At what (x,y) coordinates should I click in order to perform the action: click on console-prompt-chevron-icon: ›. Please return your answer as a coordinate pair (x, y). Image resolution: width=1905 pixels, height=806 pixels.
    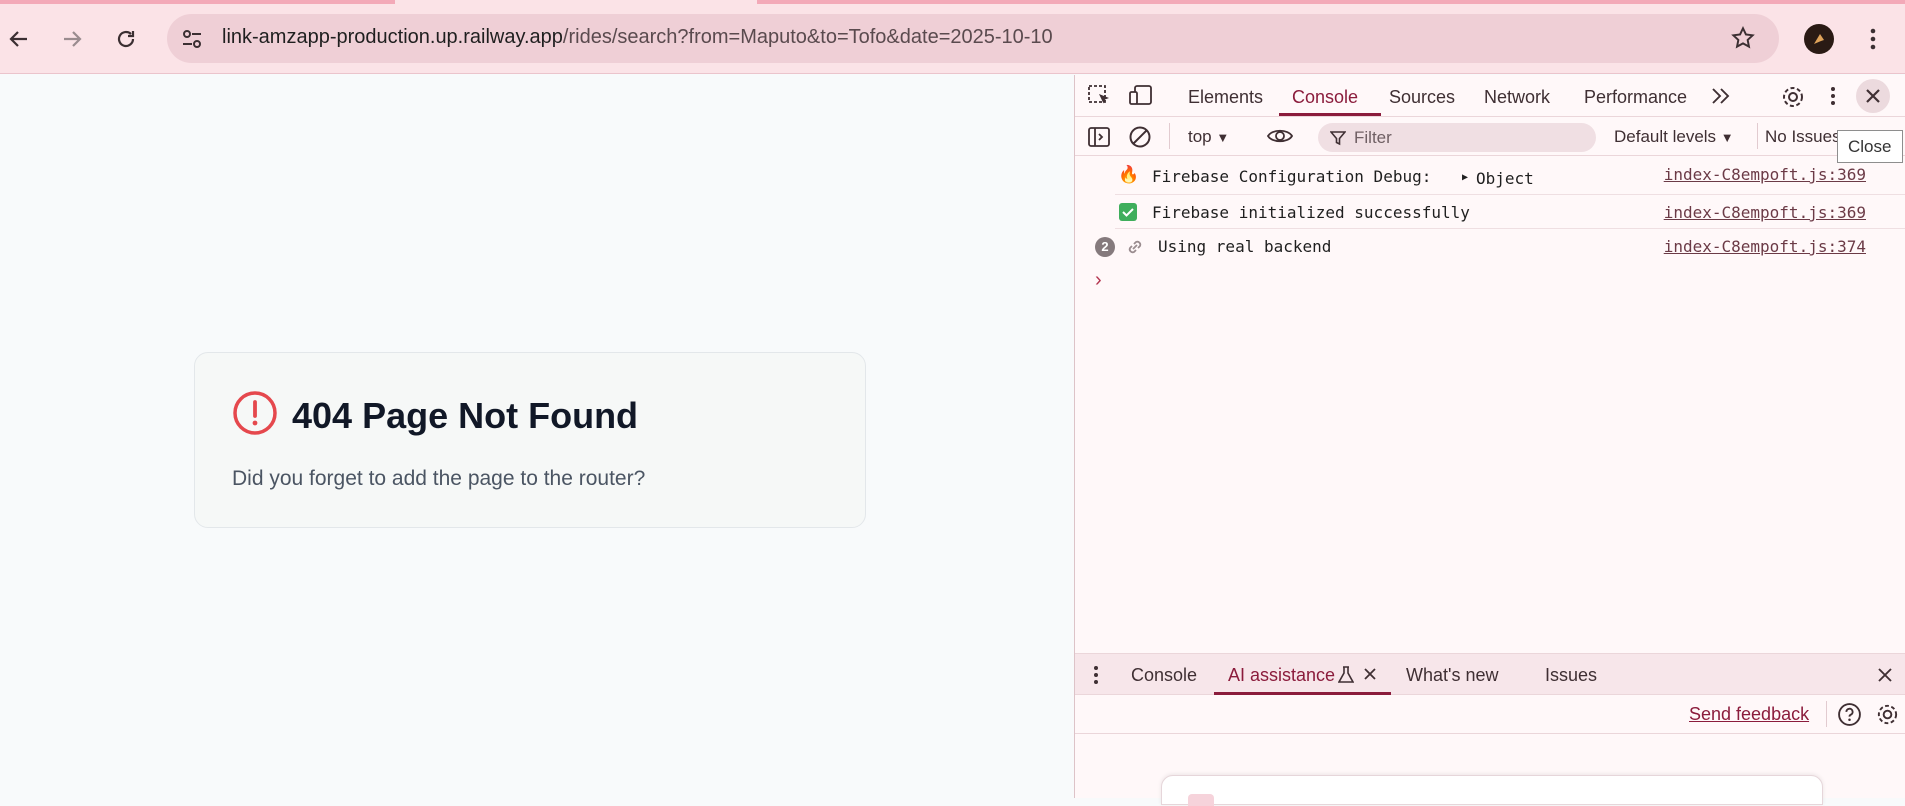
    Looking at the image, I should click on (1098, 280).